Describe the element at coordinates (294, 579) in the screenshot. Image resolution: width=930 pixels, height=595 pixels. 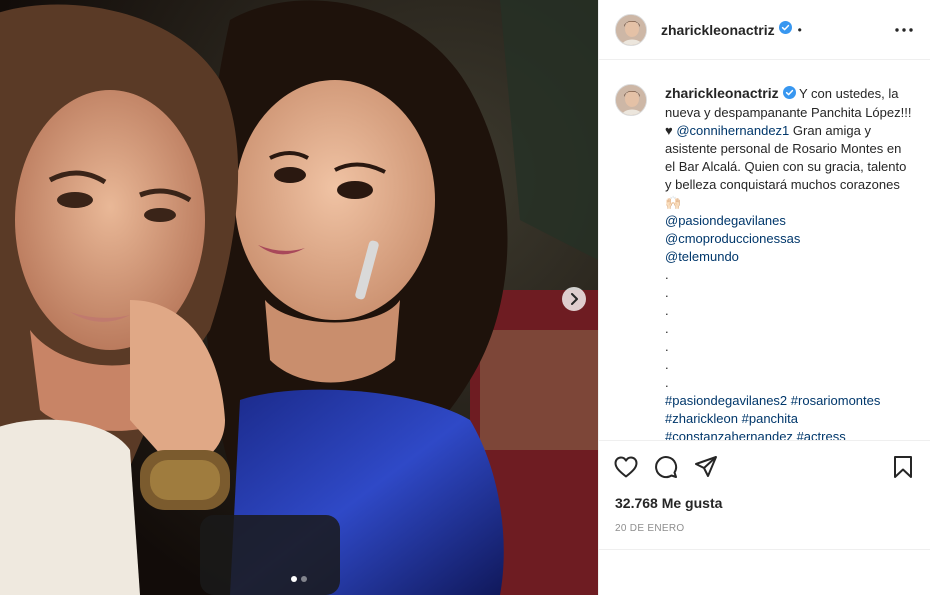
I see `carousel-dot-active` at that location.